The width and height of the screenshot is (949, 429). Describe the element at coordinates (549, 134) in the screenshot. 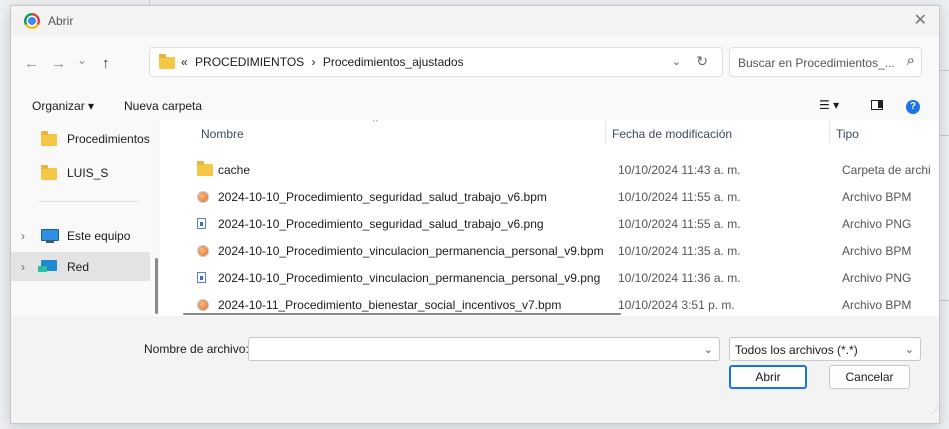

I see `column-header-row: ^ Nombre Fecha de modificación Tipo` at that location.